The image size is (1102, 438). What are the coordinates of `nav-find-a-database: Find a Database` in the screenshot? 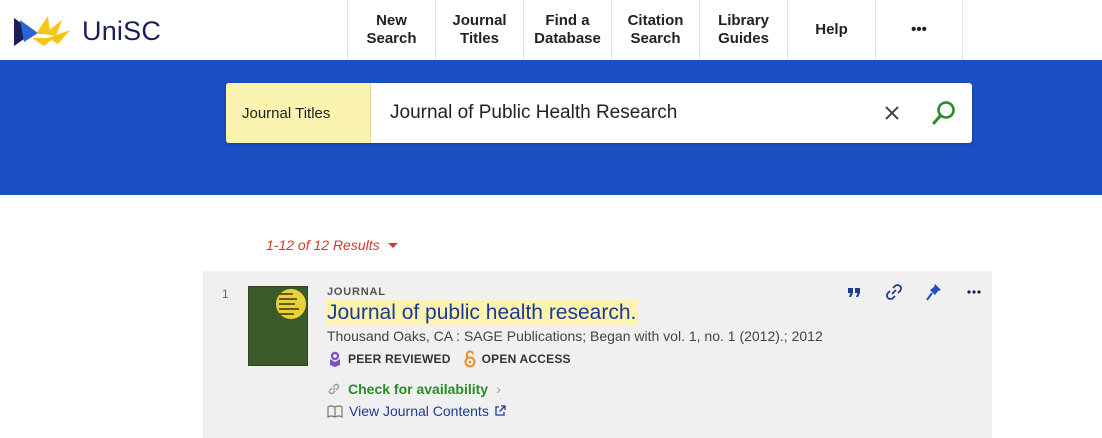 It's located at (567, 30).